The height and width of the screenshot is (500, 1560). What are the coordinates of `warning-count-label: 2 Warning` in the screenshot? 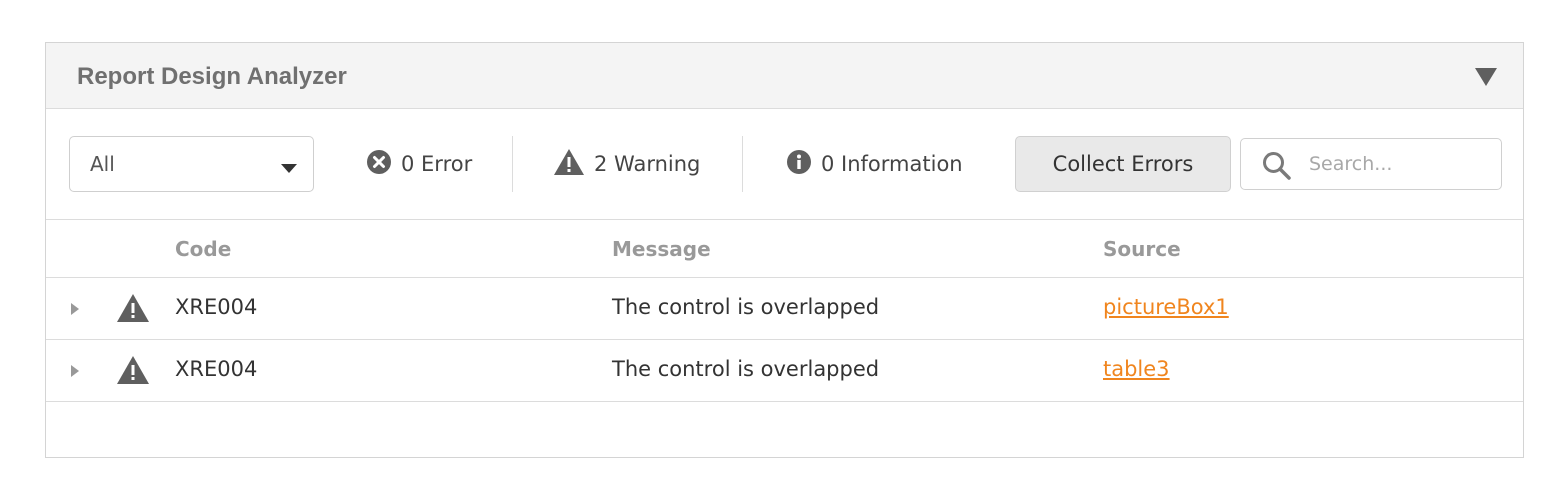 It's located at (647, 164).